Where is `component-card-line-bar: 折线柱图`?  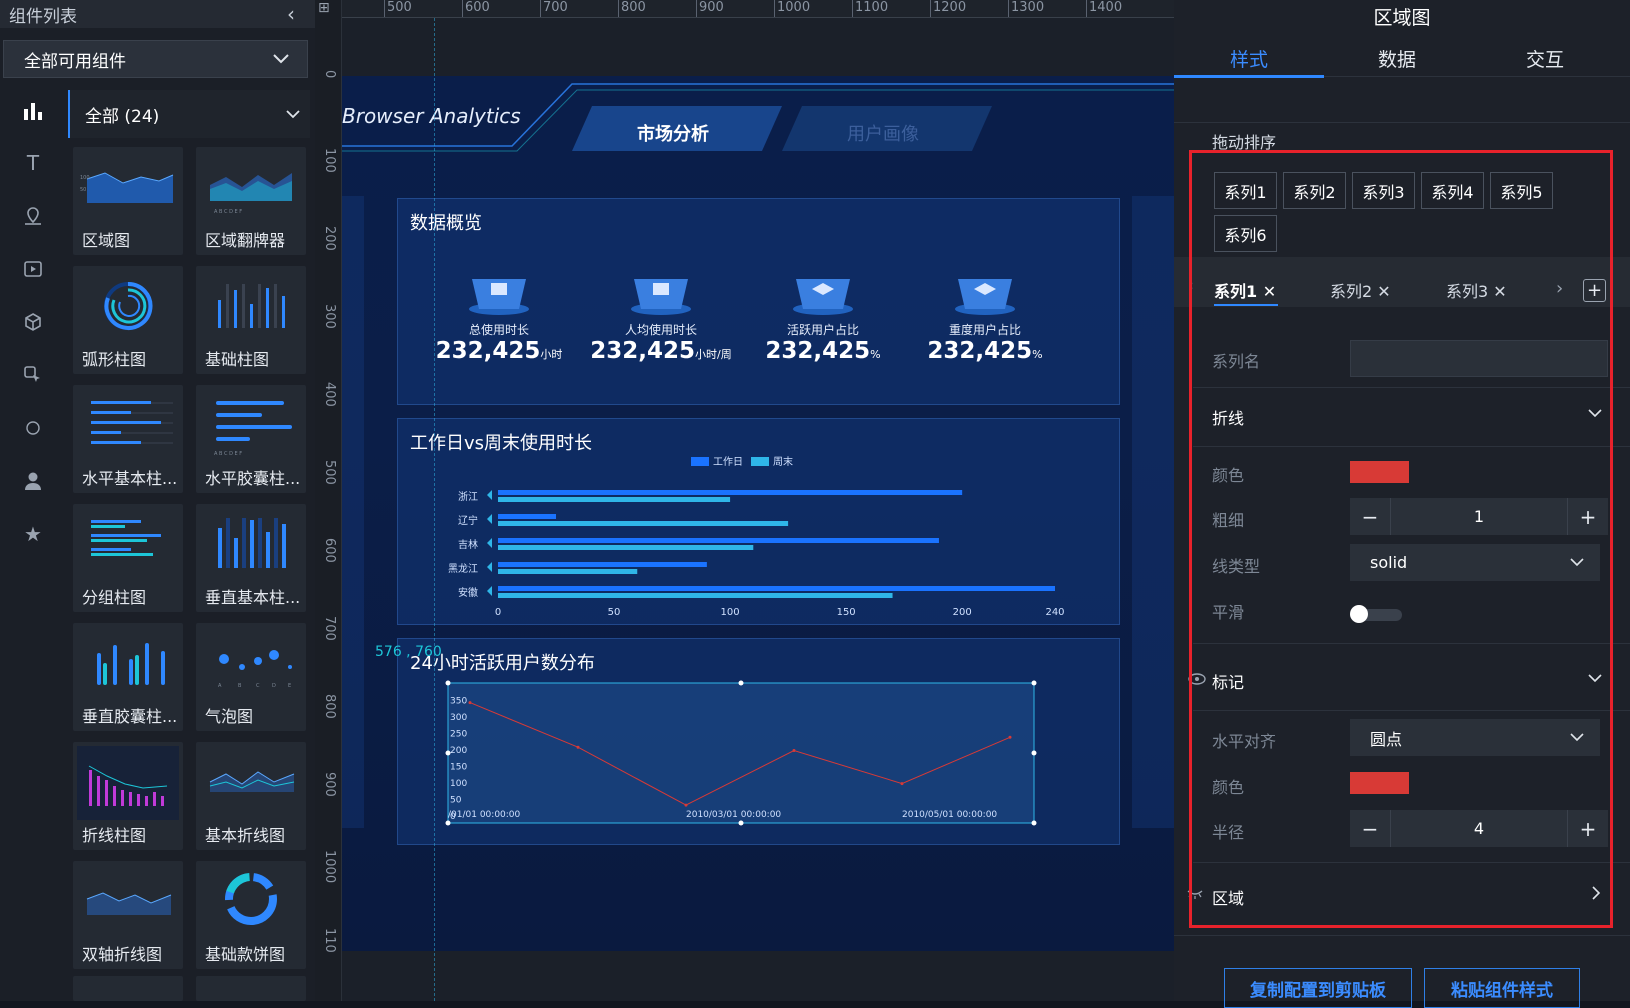 component-card-line-bar: 折线柱图 is located at coordinates (128, 796).